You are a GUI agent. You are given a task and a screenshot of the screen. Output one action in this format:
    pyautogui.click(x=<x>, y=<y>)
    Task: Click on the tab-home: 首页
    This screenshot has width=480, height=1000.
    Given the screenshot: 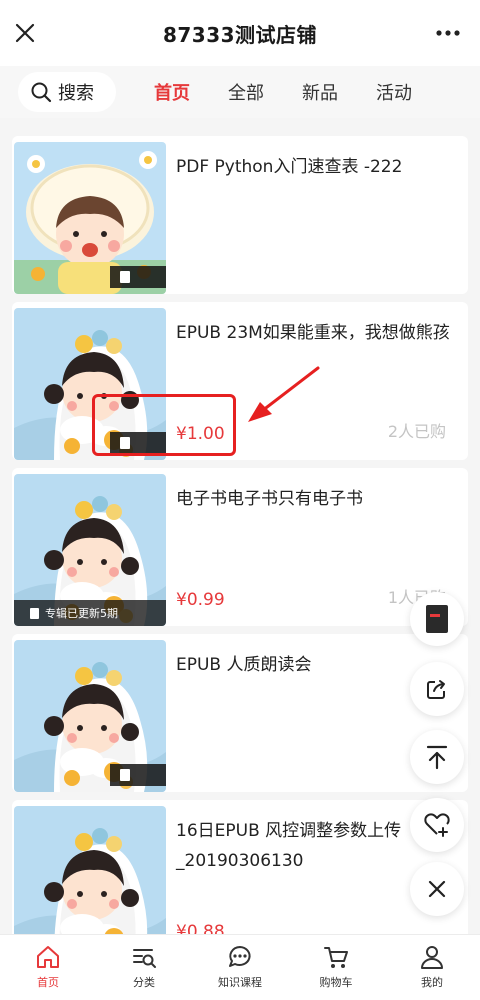 What is the action you would take?
    pyautogui.click(x=172, y=92)
    